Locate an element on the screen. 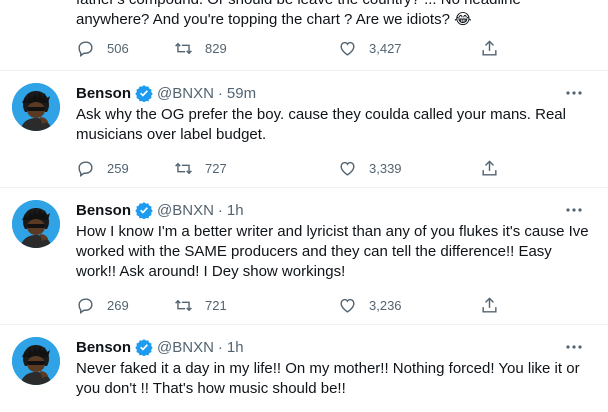 The height and width of the screenshot is (412, 608). like-count: 3,339 is located at coordinates (385, 168).